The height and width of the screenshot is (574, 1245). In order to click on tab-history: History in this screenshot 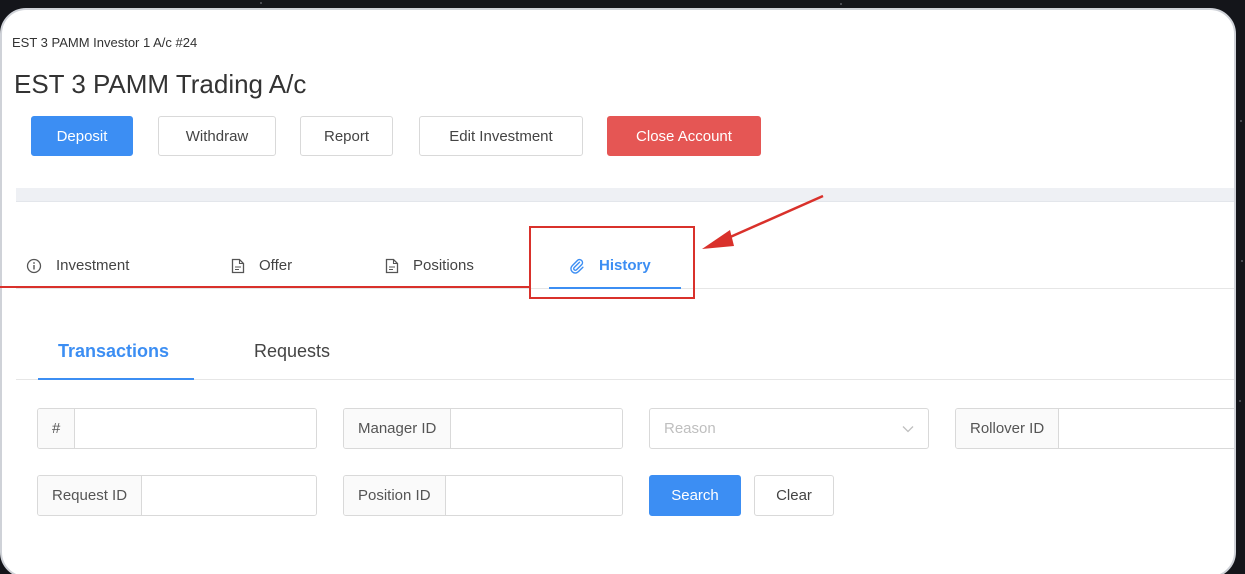, I will do `click(610, 265)`.